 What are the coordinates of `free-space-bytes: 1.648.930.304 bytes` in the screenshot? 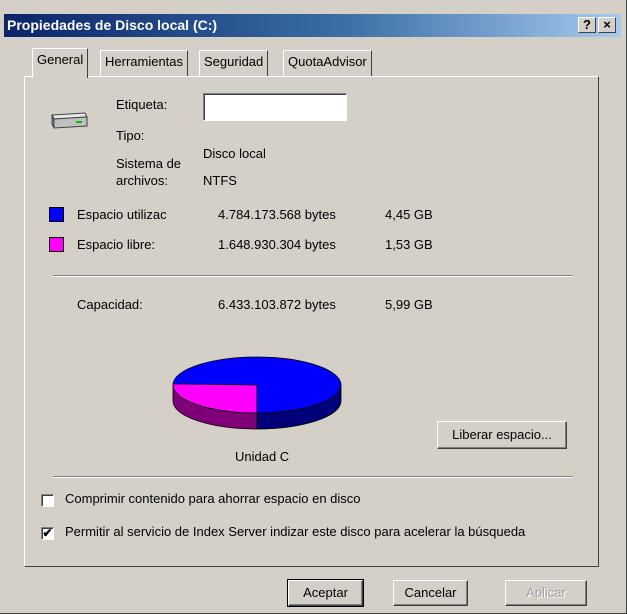 It's located at (277, 244).